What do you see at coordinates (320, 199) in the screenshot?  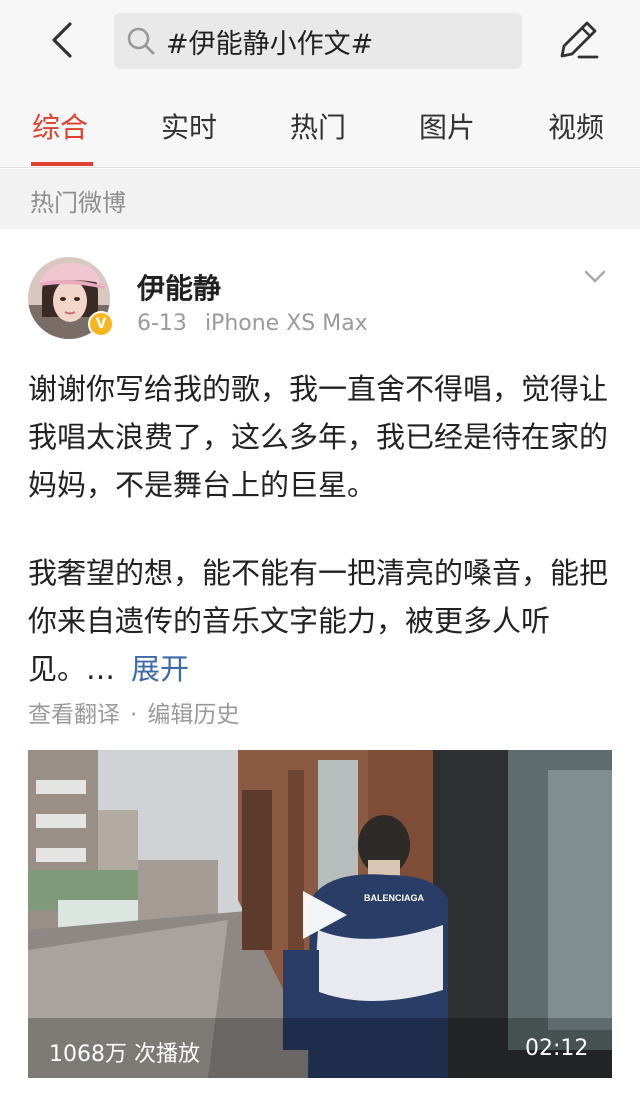 I see `section-header: 热门微博` at bounding box center [320, 199].